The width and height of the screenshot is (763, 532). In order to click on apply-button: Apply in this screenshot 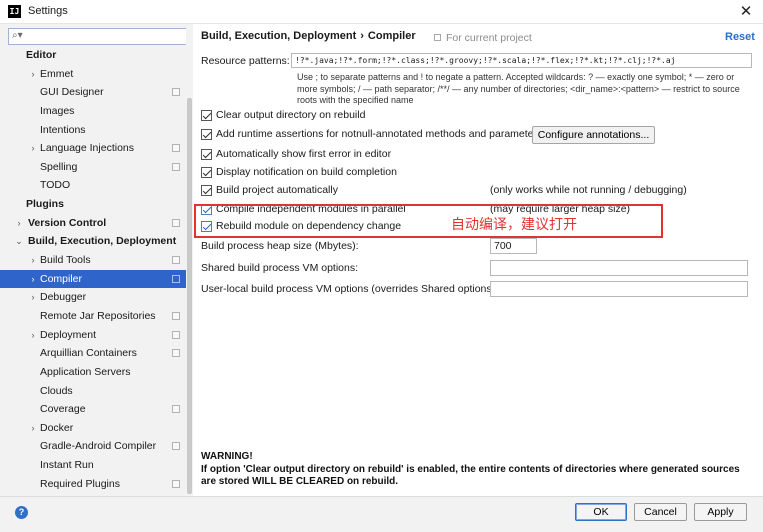, I will do `click(720, 512)`.